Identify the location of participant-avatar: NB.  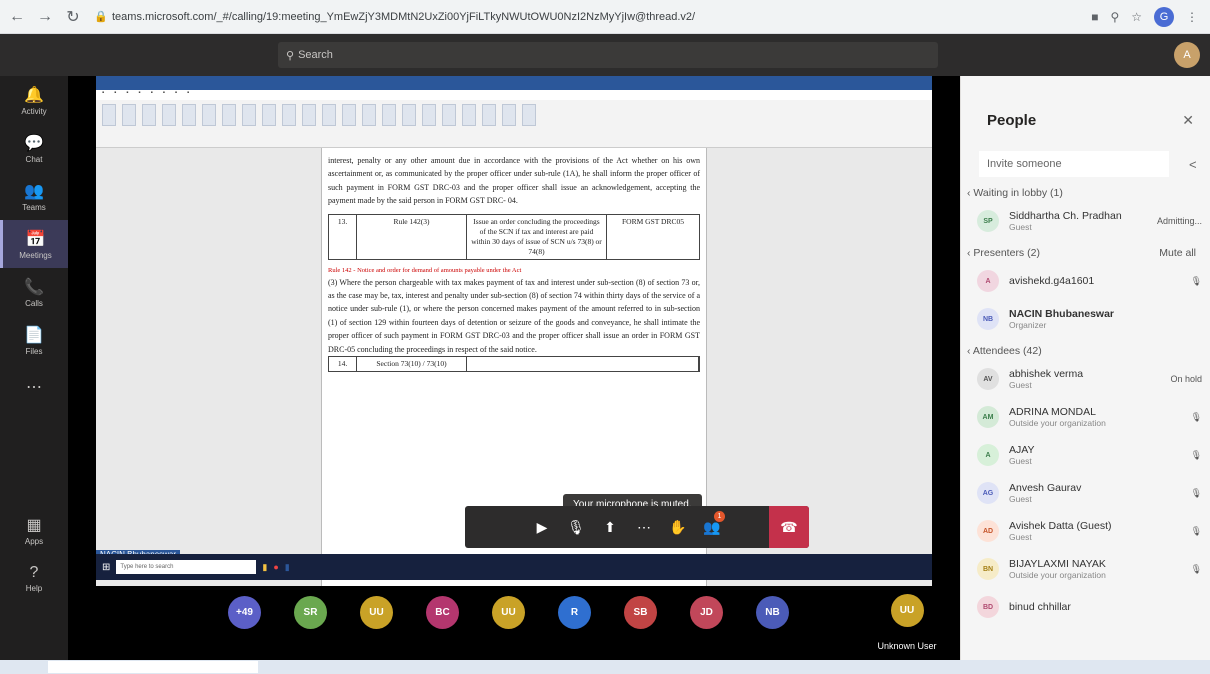
(772, 612).